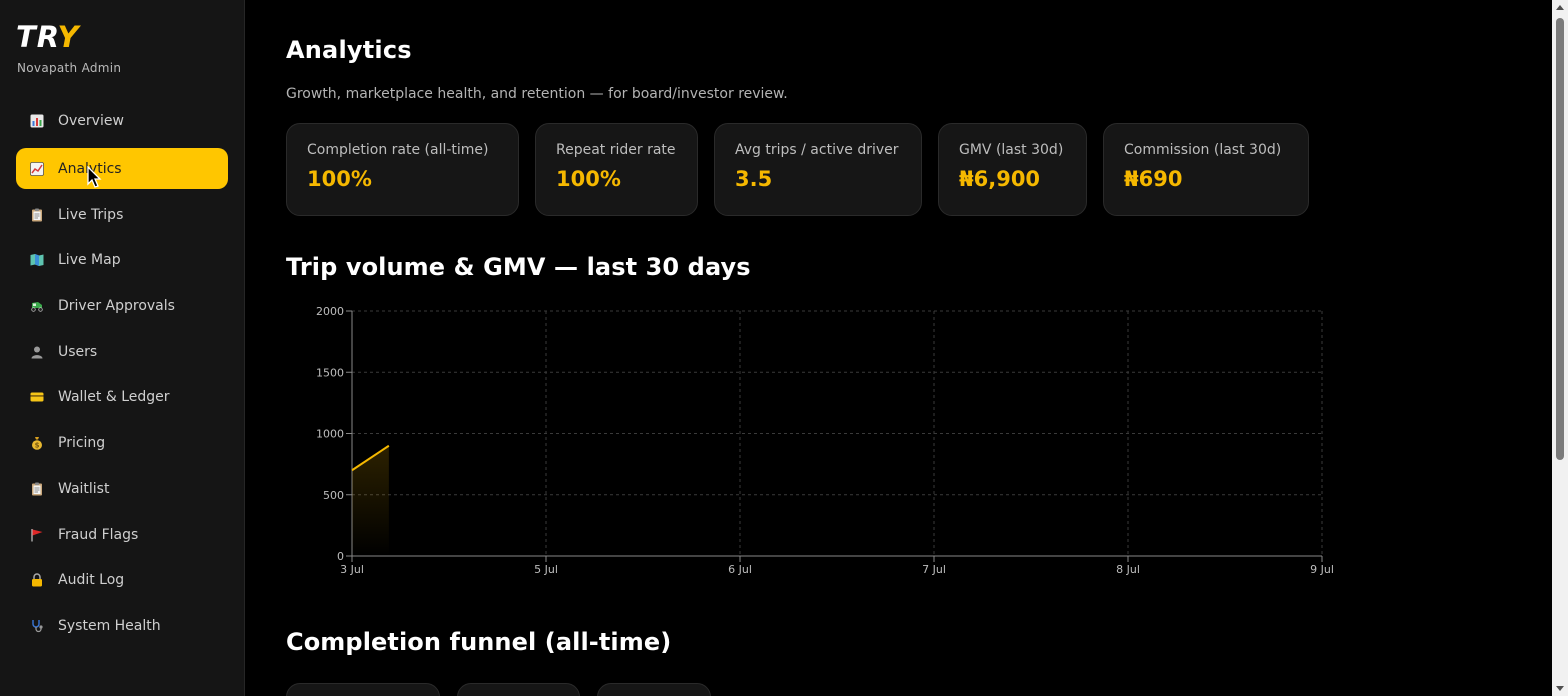 The width and height of the screenshot is (1568, 696). I want to click on y-tick-label: 0, so click(340, 556).